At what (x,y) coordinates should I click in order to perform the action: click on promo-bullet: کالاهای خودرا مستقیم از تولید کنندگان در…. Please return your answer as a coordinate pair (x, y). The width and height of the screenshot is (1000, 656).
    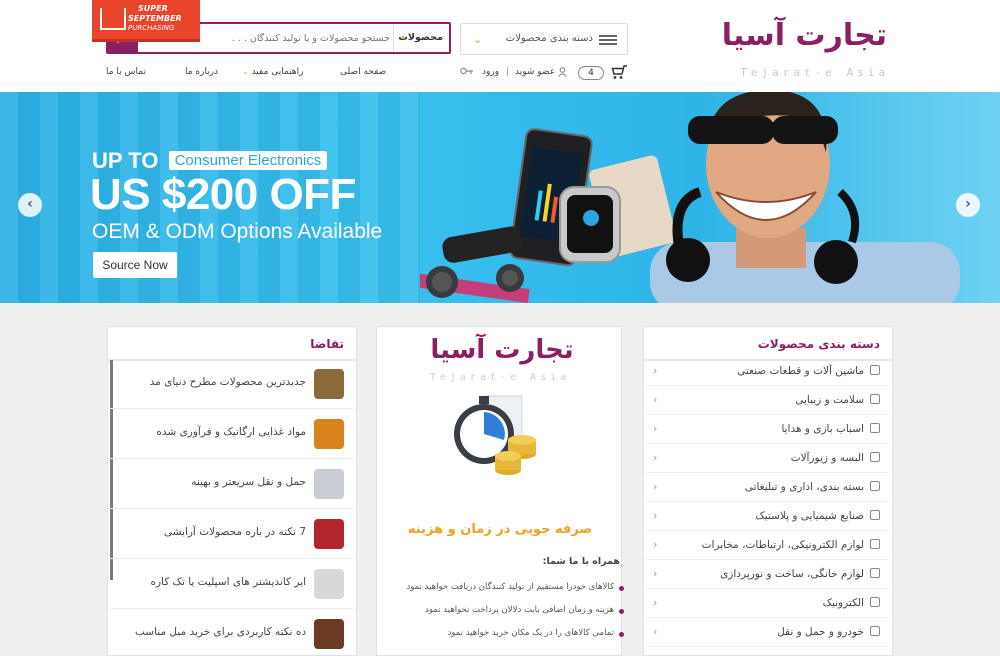
    Looking at the image, I should click on (515, 587).